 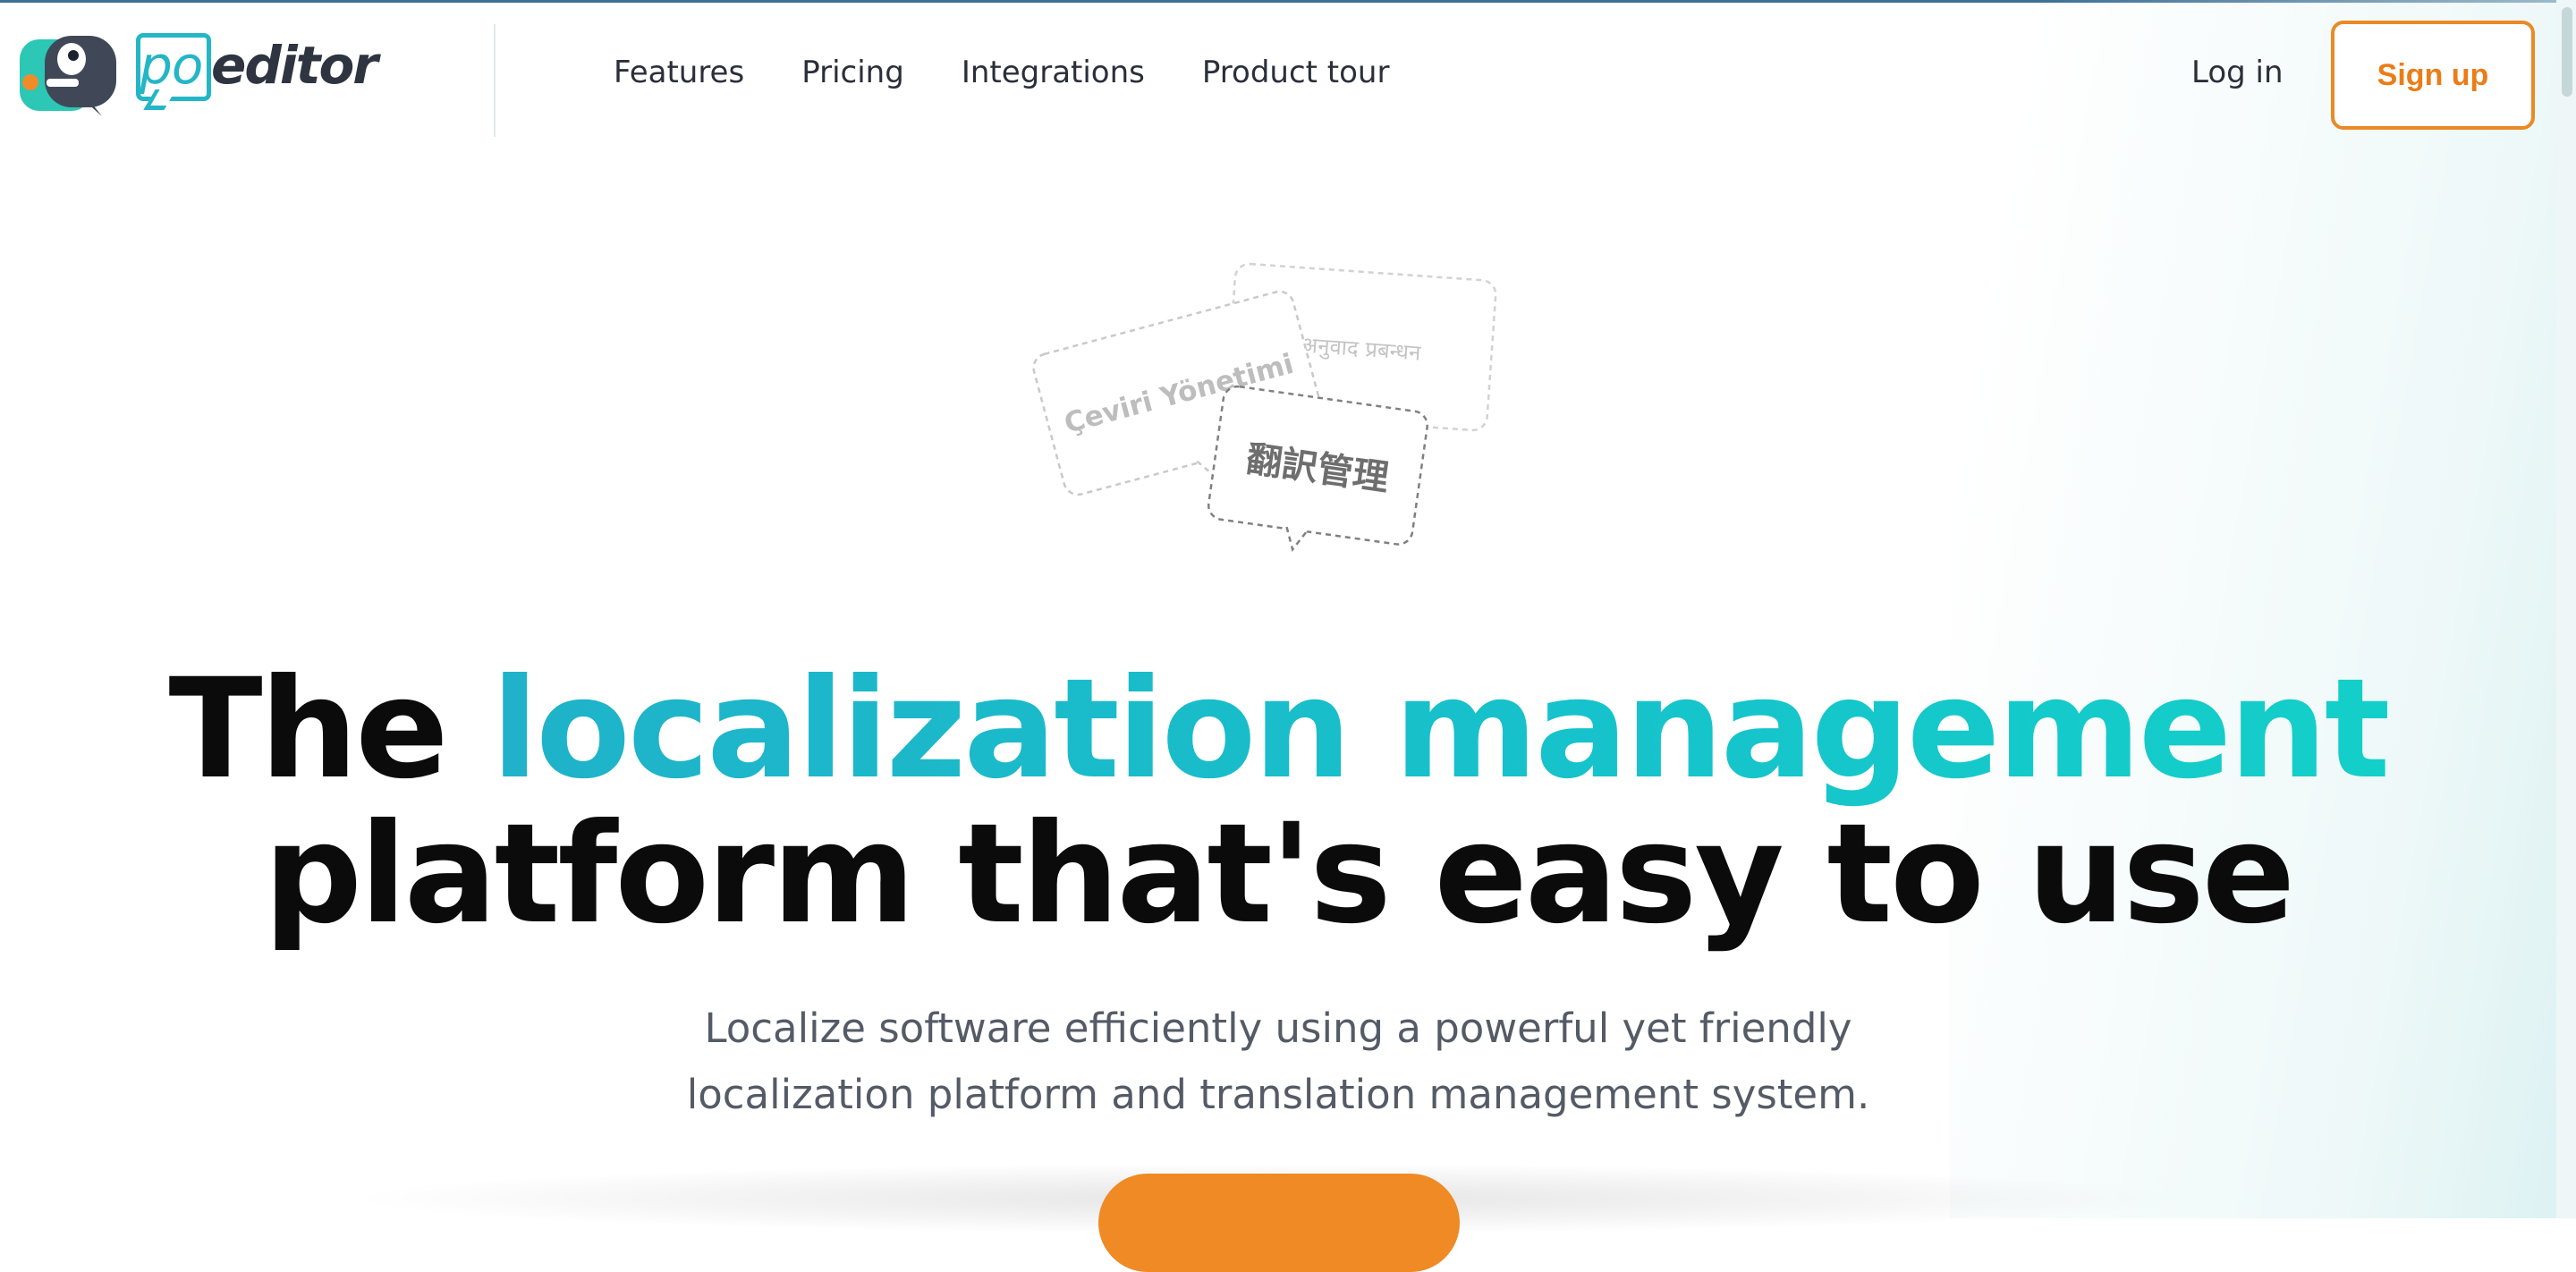 I want to click on hero-title-line2: platform that's easy to use, so click(x=1279, y=874).